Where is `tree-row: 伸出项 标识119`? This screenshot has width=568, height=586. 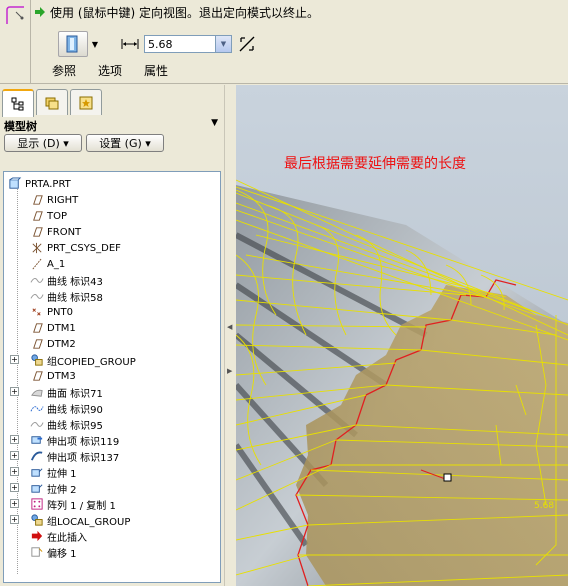
tree-row: 伸出项 标识119 is located at coordinates (74, 440).